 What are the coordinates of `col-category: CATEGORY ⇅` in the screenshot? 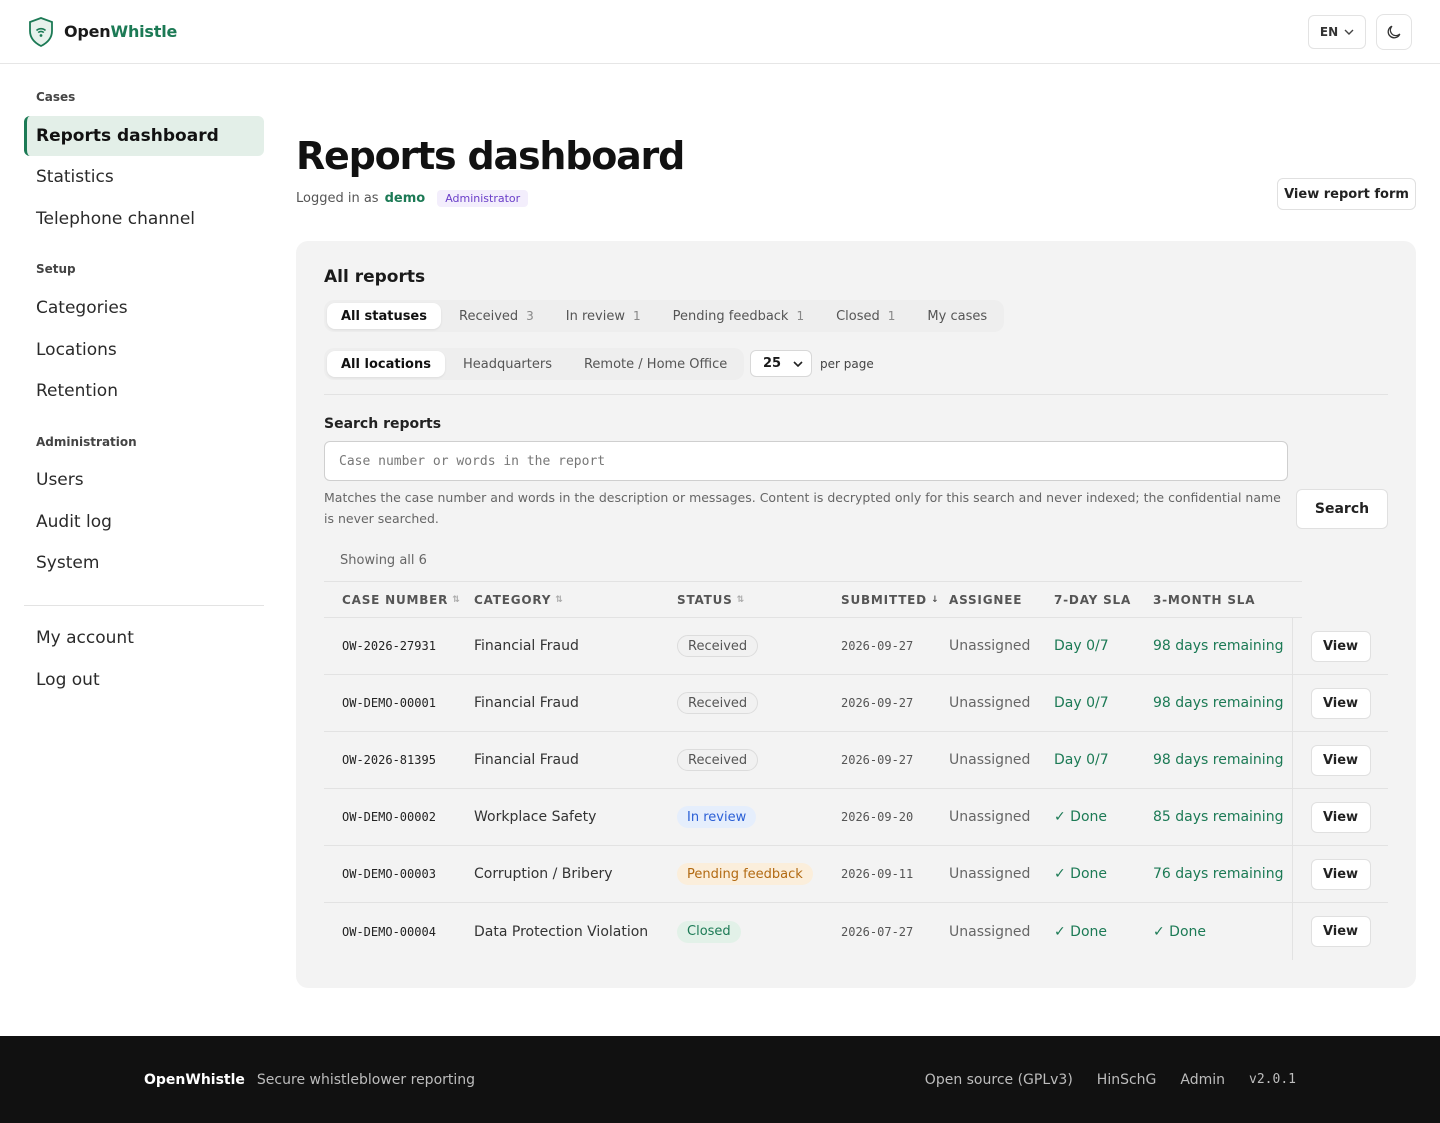 It's located at (564, 600).